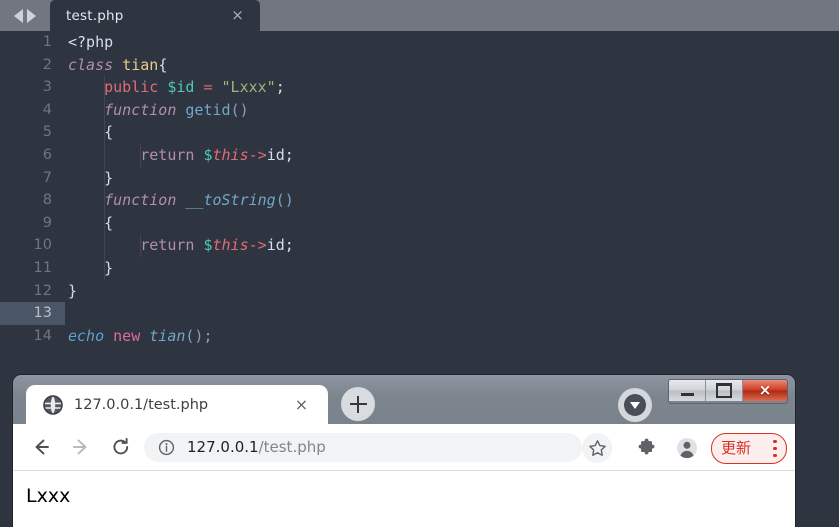 The image size is (839, 527). Describe the element at coordinates (419, 155) in the screenshot. I see `code-line: 6 return $this->id;` at that location.